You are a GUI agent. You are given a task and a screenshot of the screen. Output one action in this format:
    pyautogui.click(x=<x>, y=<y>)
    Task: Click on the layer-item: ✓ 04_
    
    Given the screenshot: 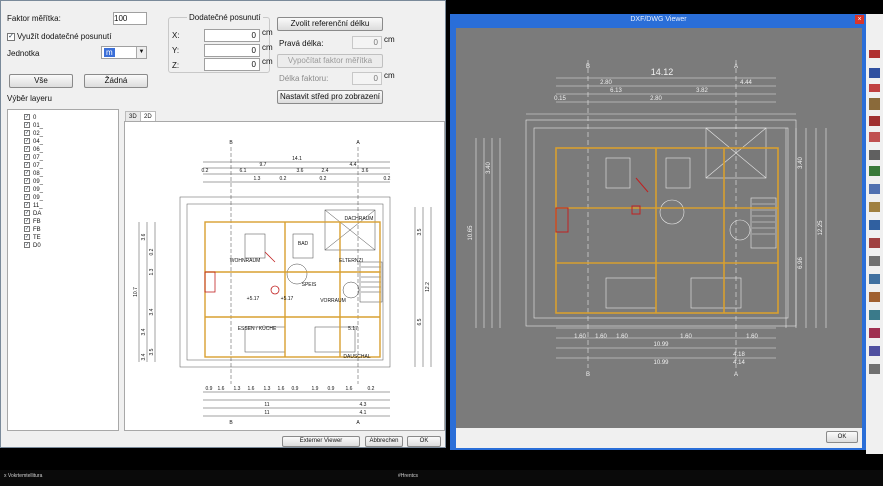 What is the action you would take?
    pyautogui.click(x=33, y=142)
    